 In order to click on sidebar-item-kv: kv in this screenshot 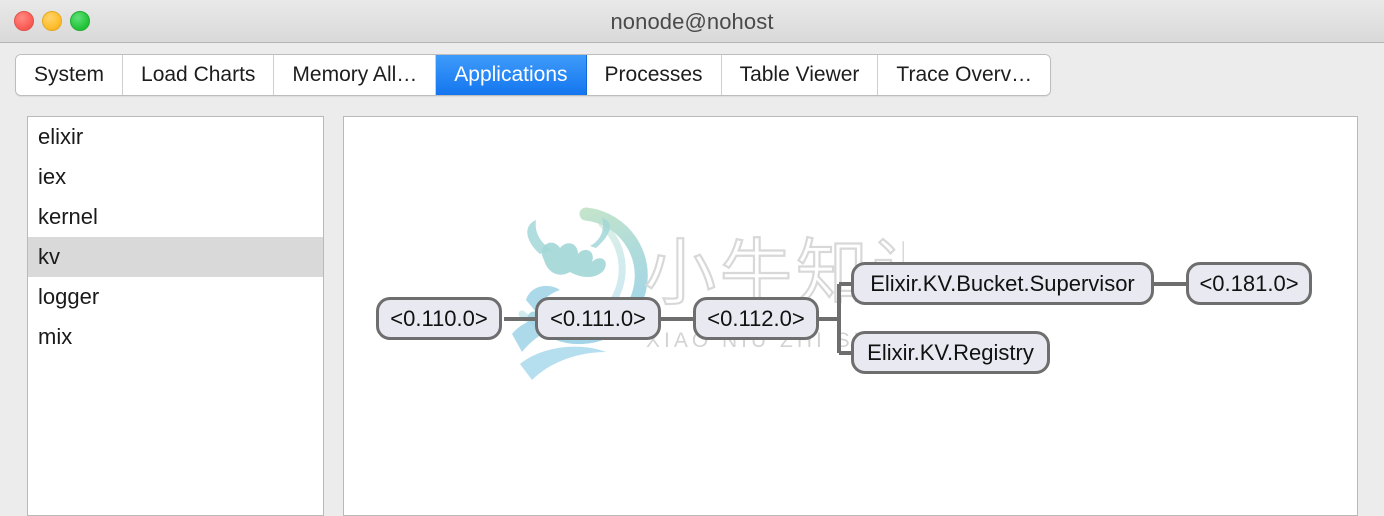, I will do `click(175, 257)`.